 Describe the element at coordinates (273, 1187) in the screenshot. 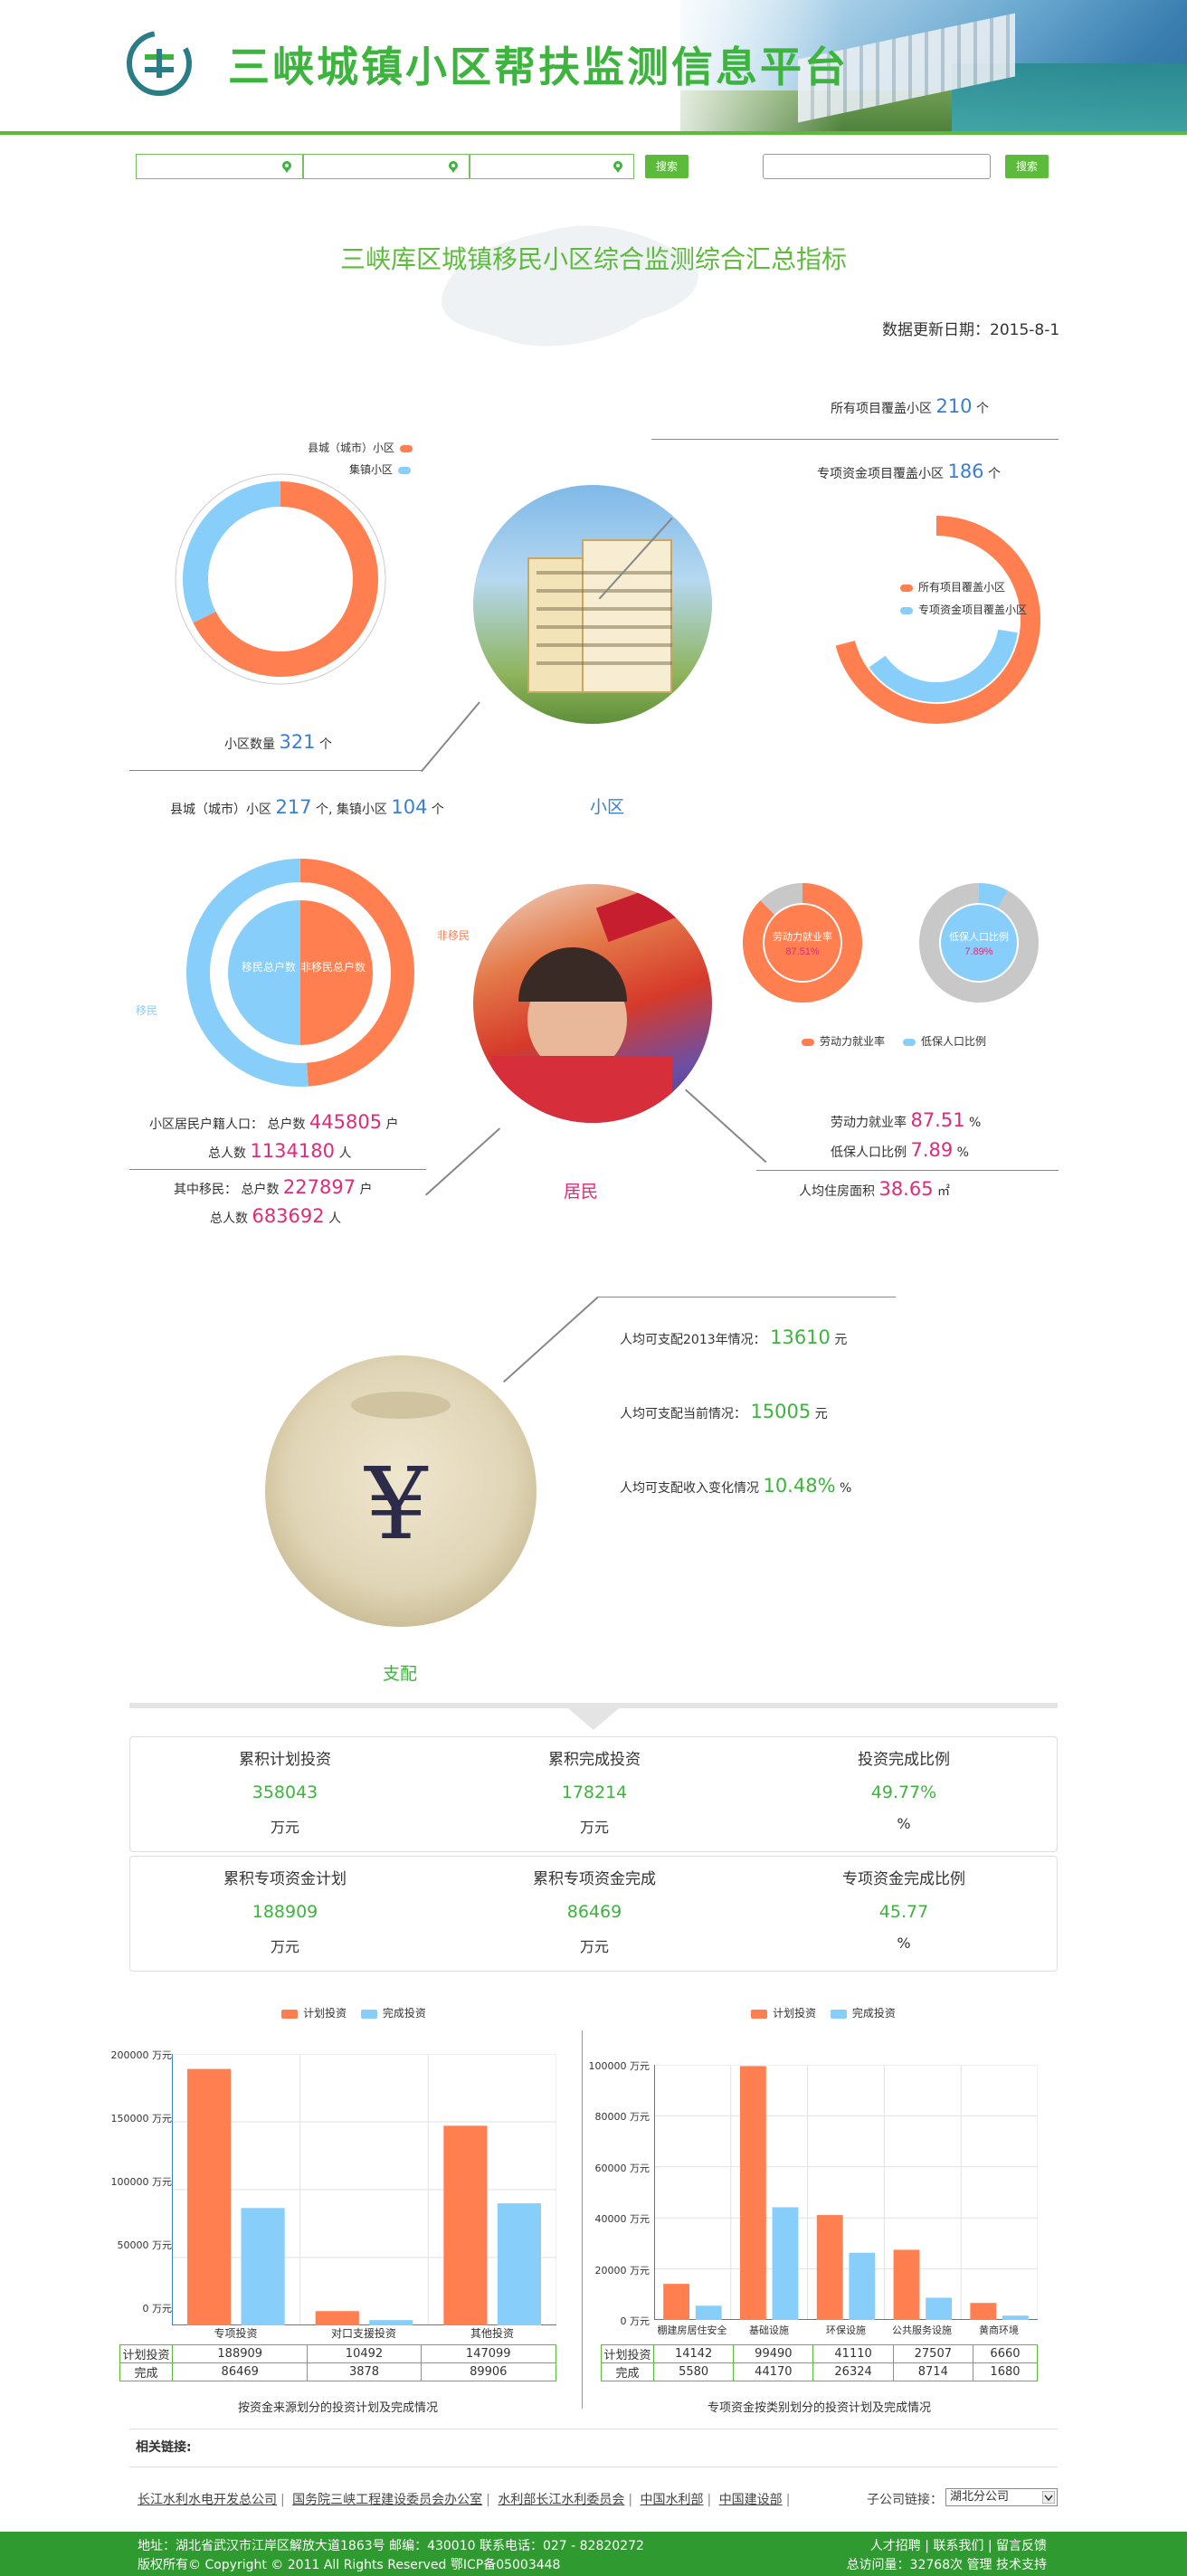

I see `migrant-households: 其中移民： 总户数 227897 户` at that location.